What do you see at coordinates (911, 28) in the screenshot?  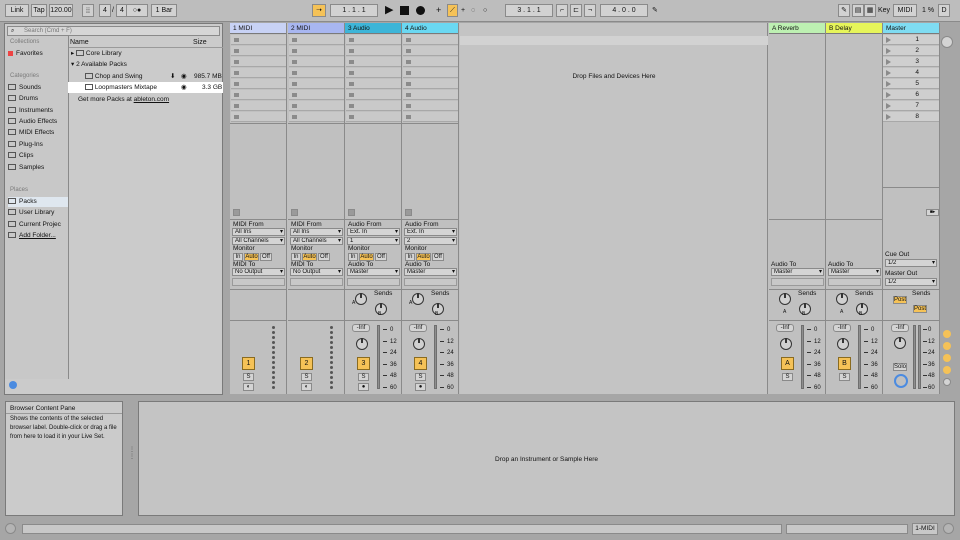 I see `master-title: Master` at bounding box center [911, 28].